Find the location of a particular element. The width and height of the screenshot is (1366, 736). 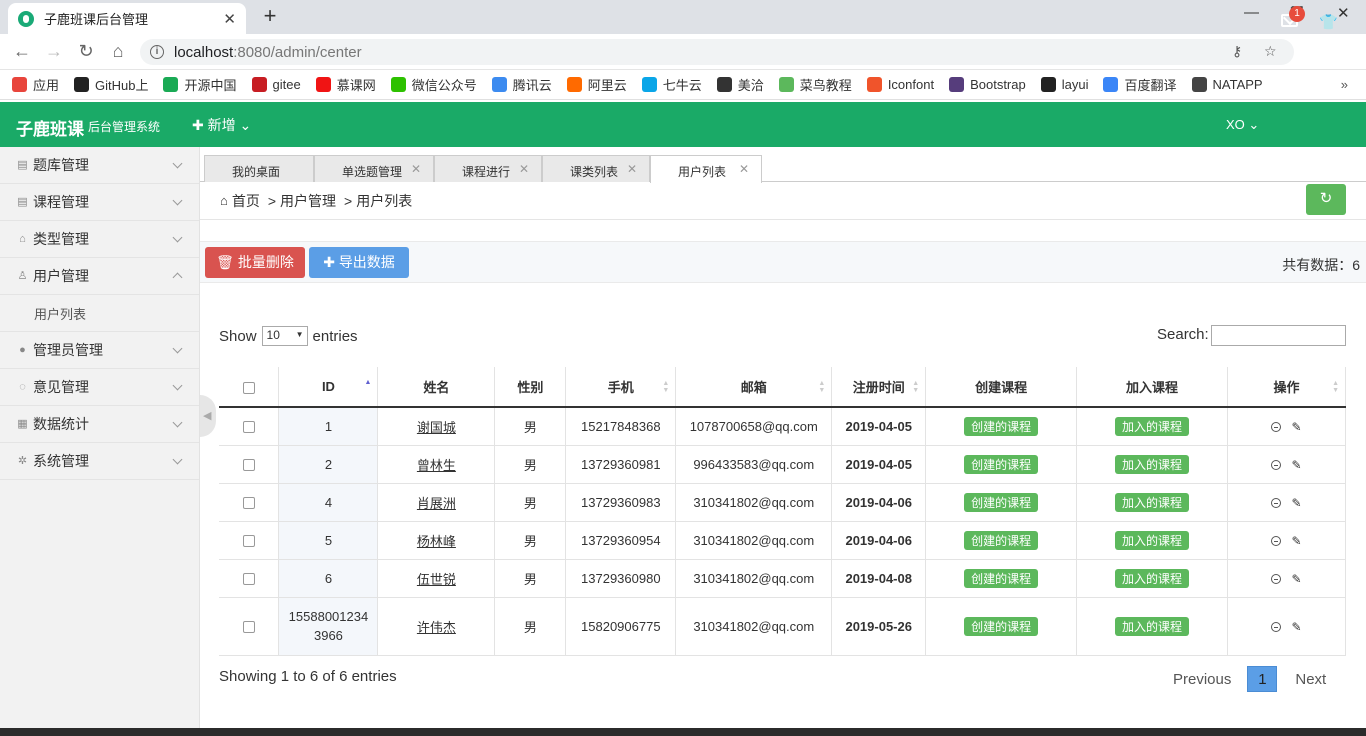

back-arrow-icon: ← is located at coordinates (22, 51).